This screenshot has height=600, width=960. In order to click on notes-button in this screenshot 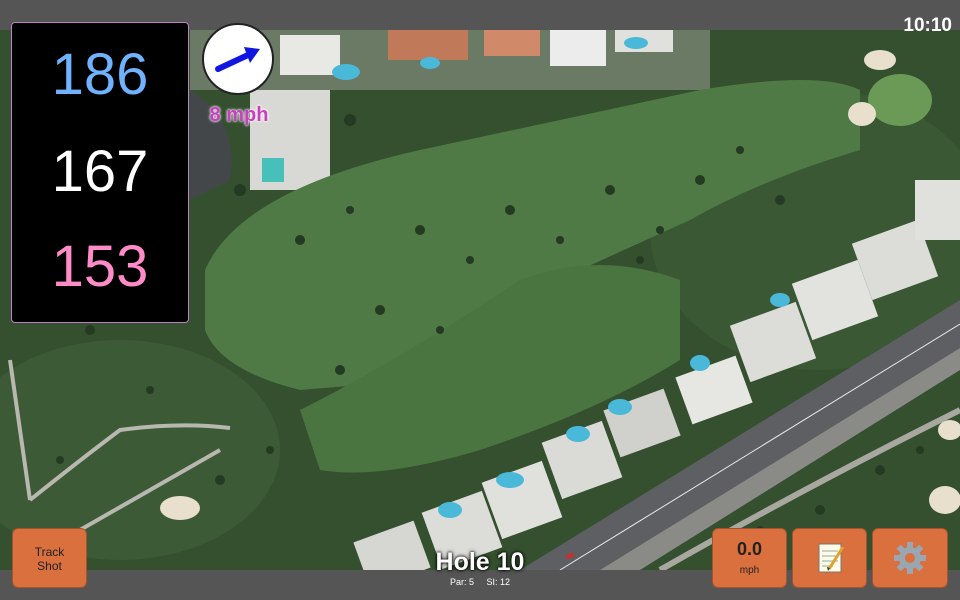, I will do `click(829, 558)`.